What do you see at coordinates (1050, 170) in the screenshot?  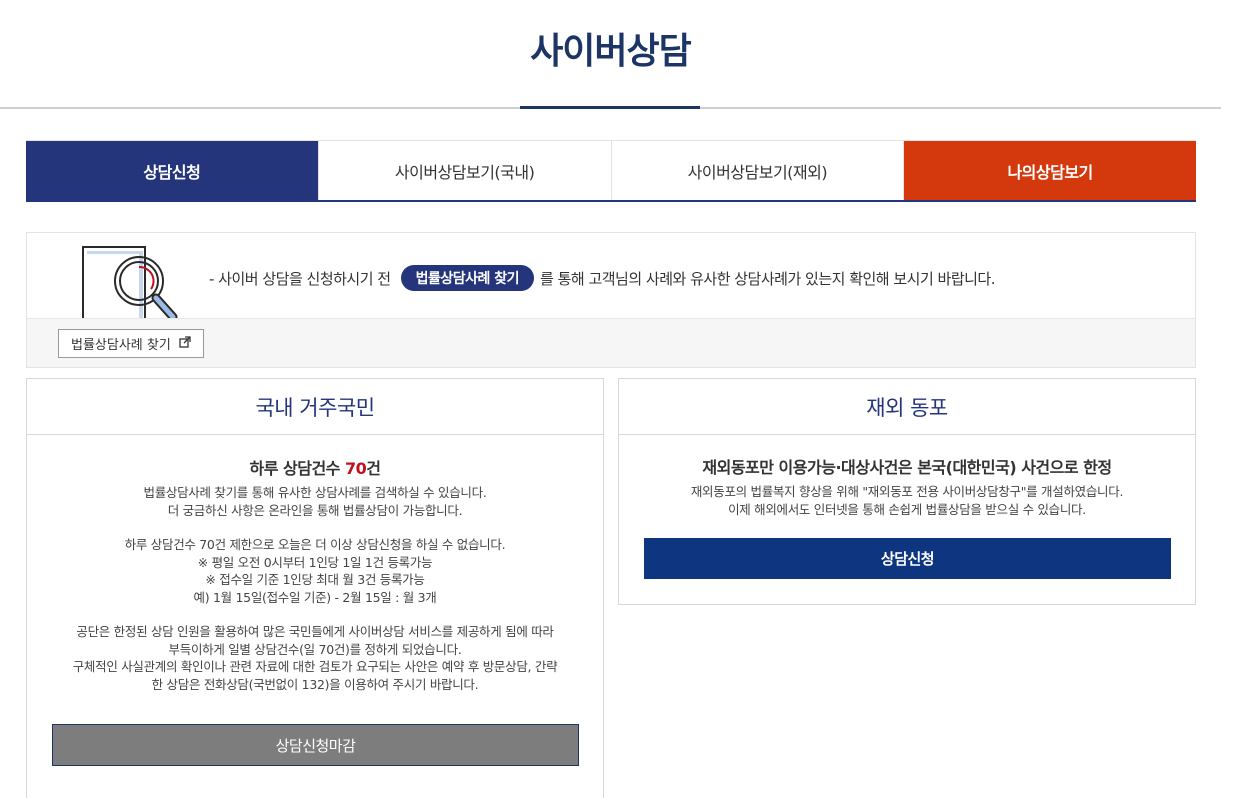 I see `tab-my-consultations: 나의상담보기` at bounding box center [1050, 170].